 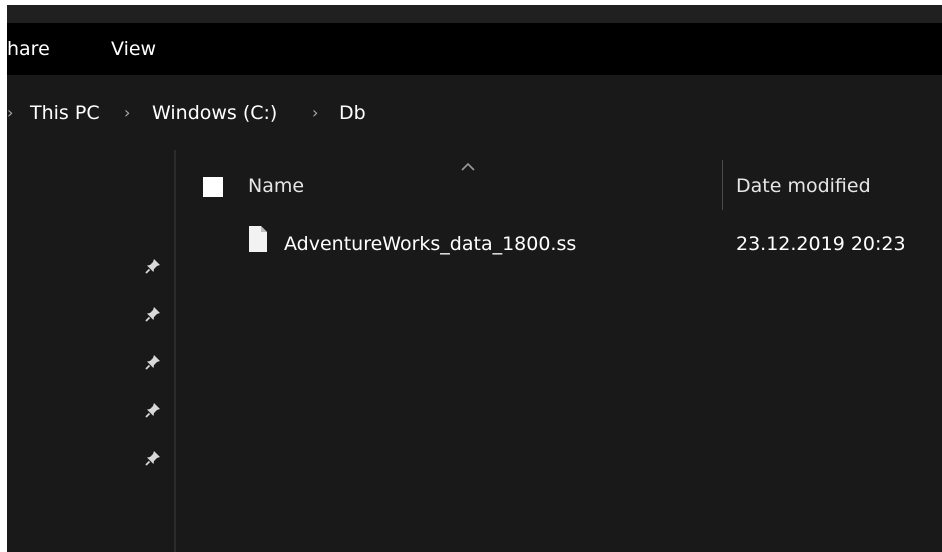 I want to click on column-header-date-modified: Date modified, so click(x=803, y=186).